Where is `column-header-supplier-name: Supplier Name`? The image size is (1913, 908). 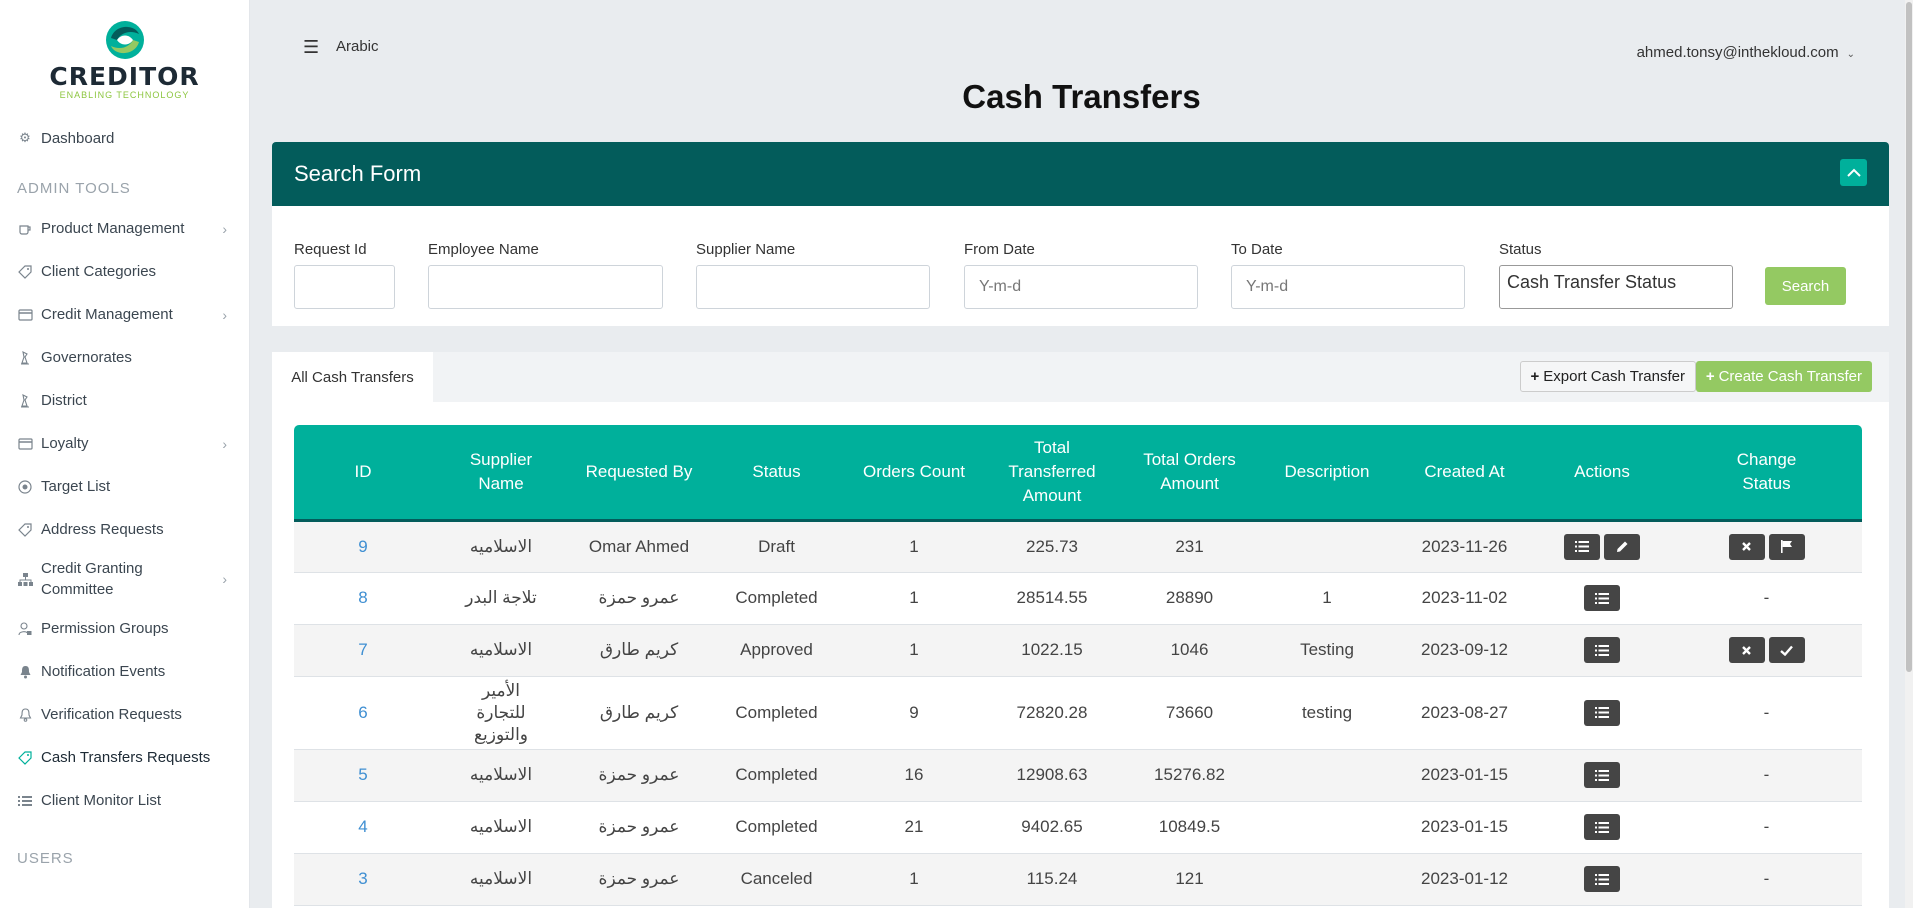
column-header-supplier-name: Supplier Name is located at coordinates (501, 472).